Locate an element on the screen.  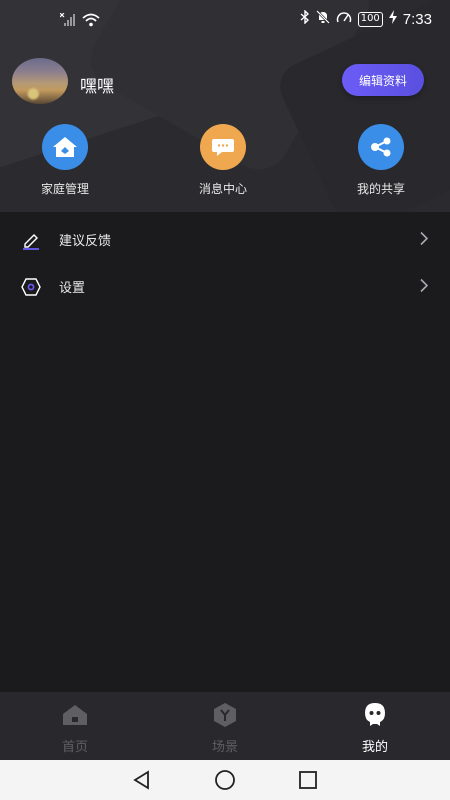
menu-item-label: 建议反馈 is located at coordinates (85, 241).